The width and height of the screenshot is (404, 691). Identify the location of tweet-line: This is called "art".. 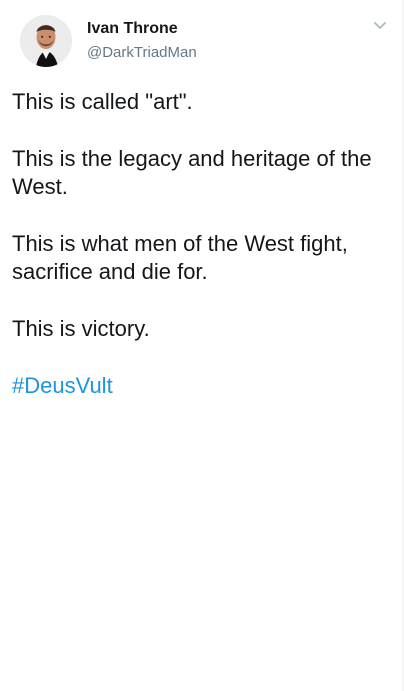
(102, 101).